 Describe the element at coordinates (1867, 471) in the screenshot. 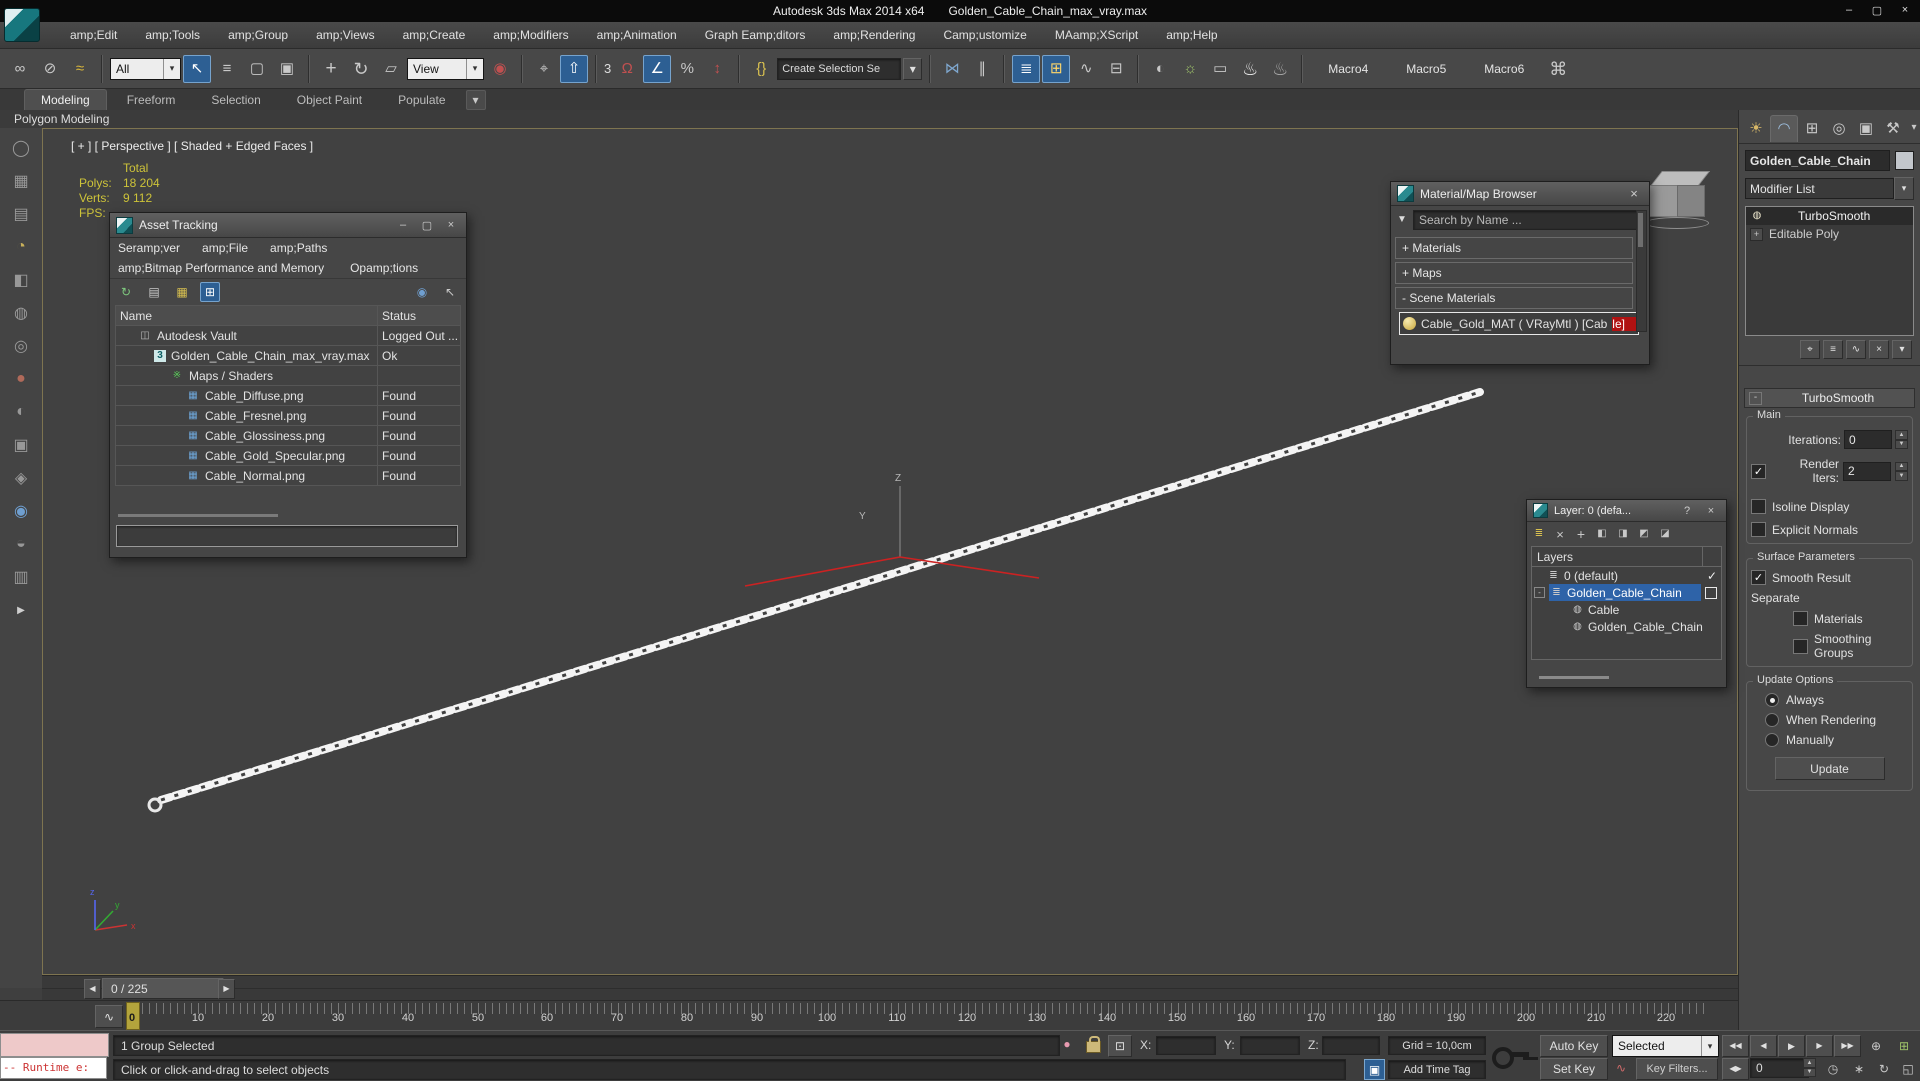

I see `render-iters-field: 2` at that location.